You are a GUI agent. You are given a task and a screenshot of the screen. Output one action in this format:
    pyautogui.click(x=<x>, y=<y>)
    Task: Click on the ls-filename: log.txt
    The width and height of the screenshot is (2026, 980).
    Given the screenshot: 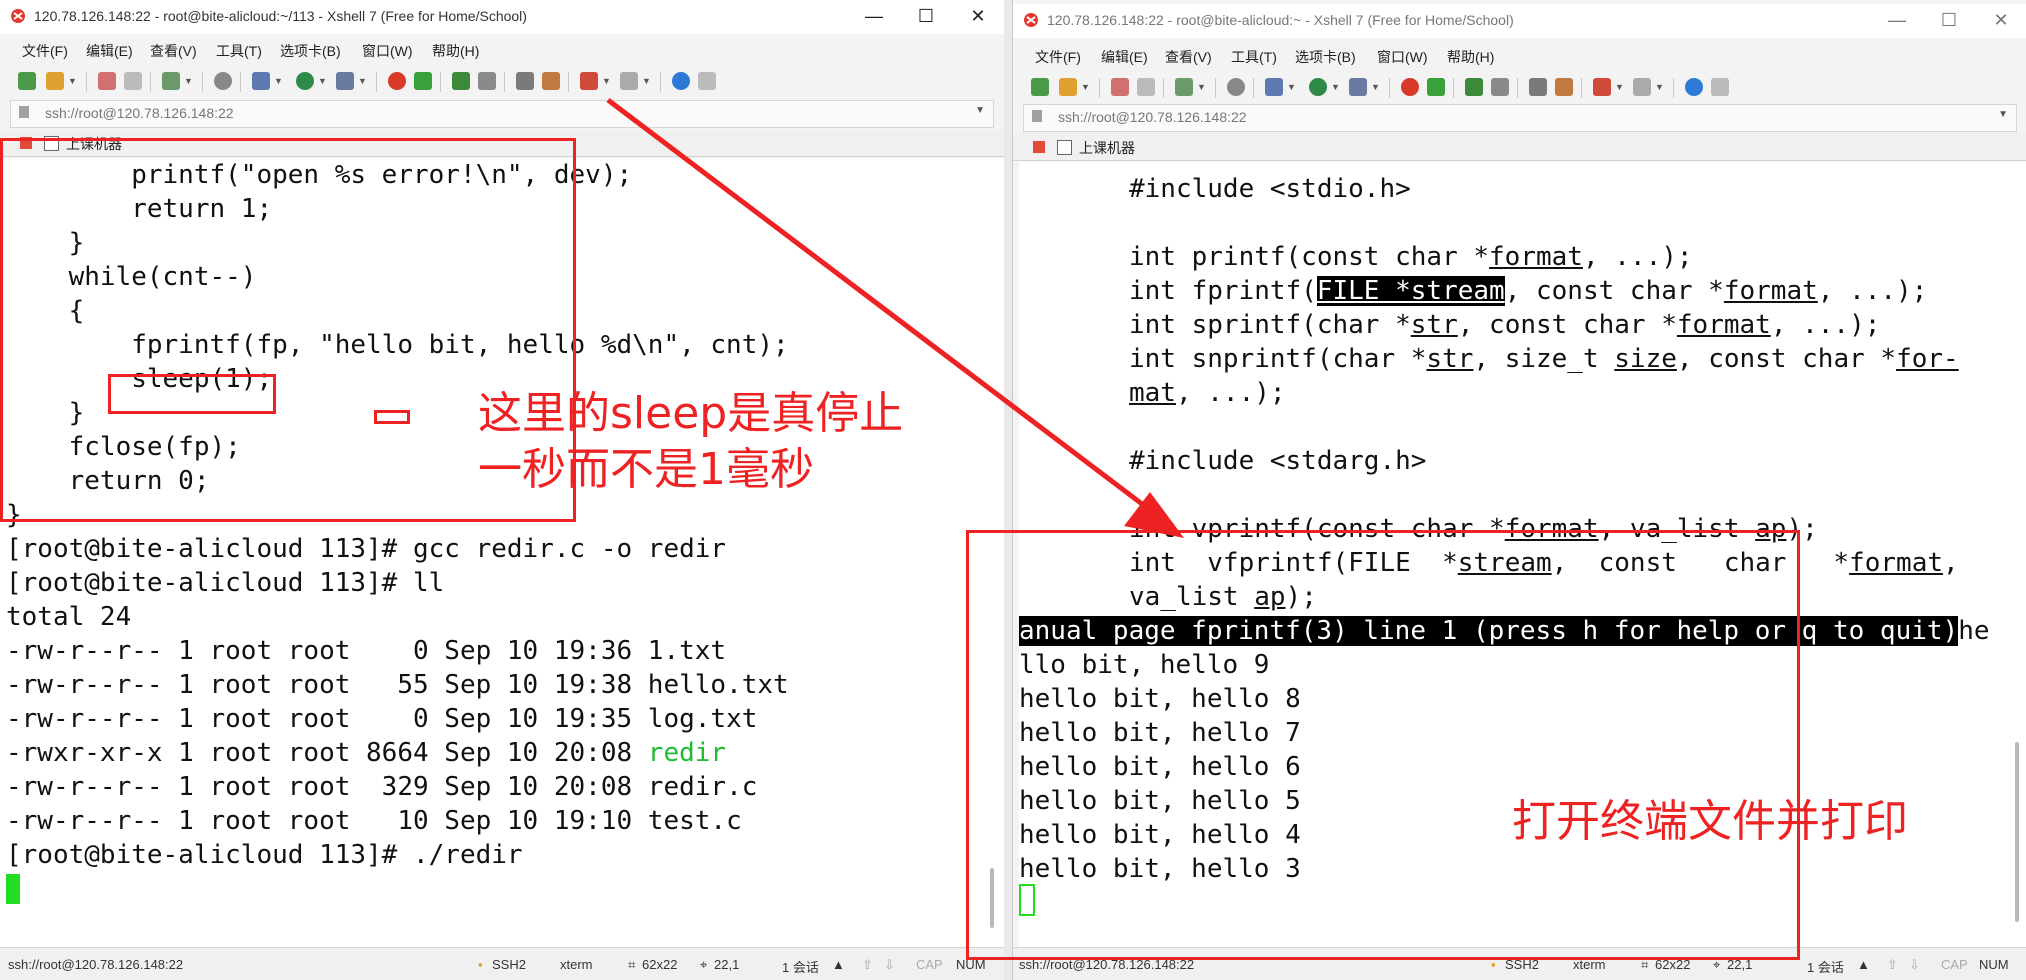 What is the action you would take?
    pyautogui.click(x=702, y=719)
    